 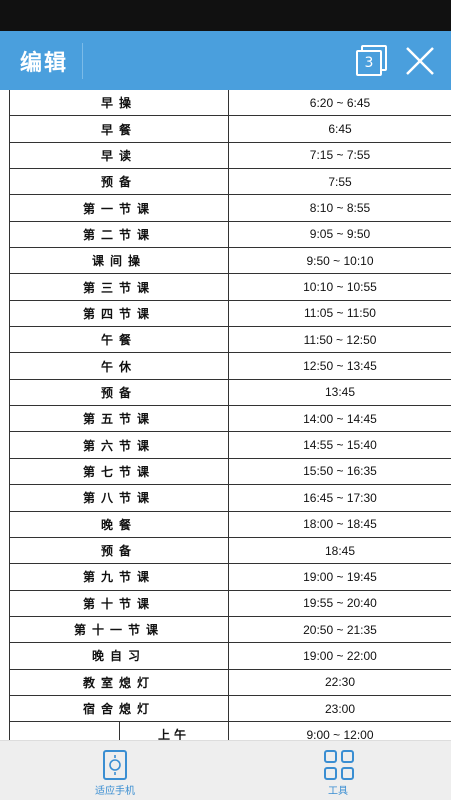 I want to click on table-row: 第六节课 14:55 ~ 15:40, so click(x=230, y=445).